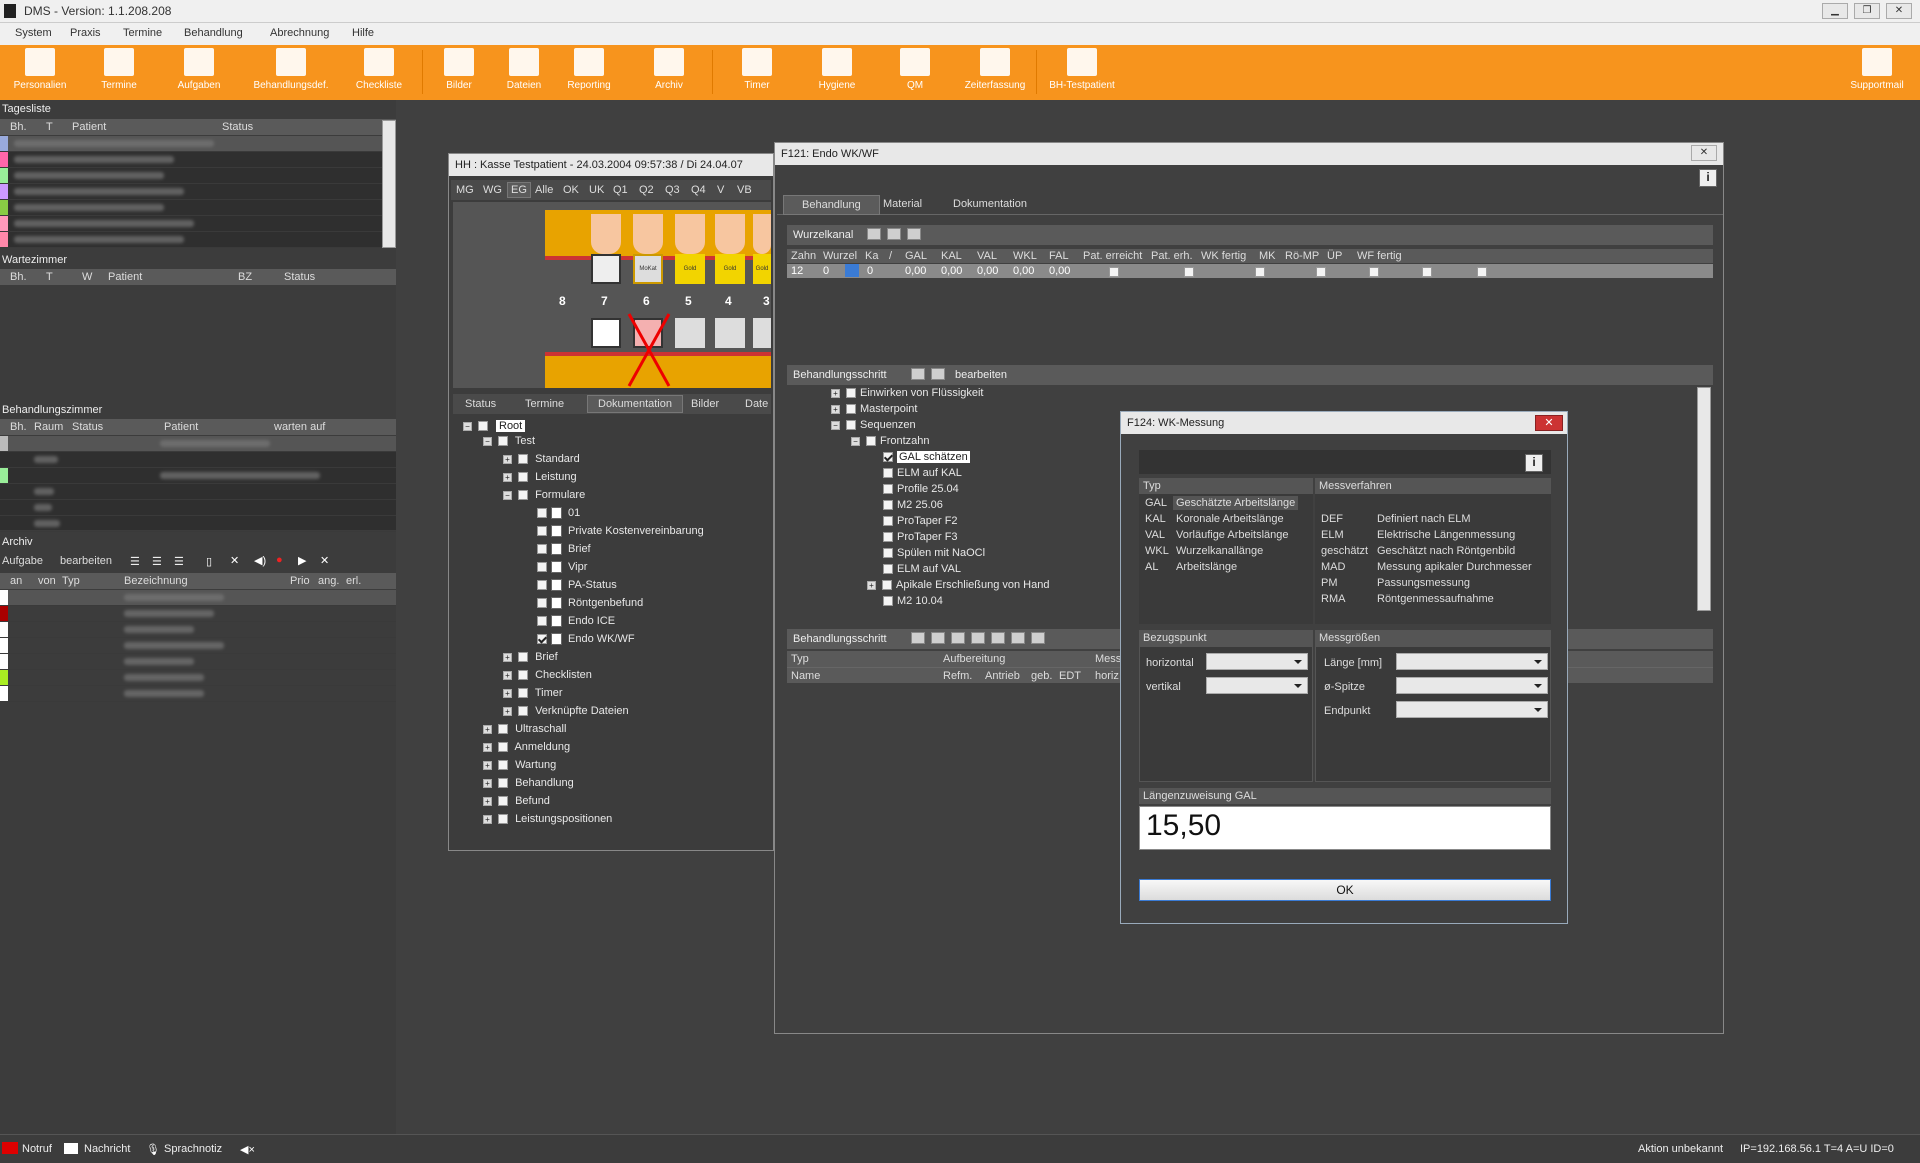 The height and width of the screenshot is (1163, 1920). Describe the element at coordinates (193, 1149) in the screenshot. I see `sprachnotiz-button: Sprachnotiz` at that location.